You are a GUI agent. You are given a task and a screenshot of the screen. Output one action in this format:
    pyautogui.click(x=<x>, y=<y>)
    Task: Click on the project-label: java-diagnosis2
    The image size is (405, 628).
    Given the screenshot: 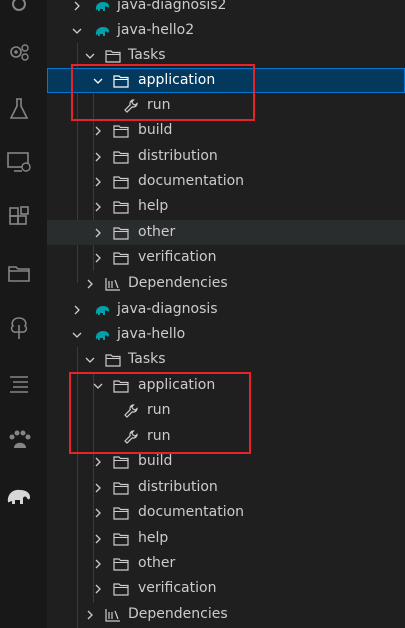 What is the action you would take?
    pyautogui.click(x=172, y=6)
    